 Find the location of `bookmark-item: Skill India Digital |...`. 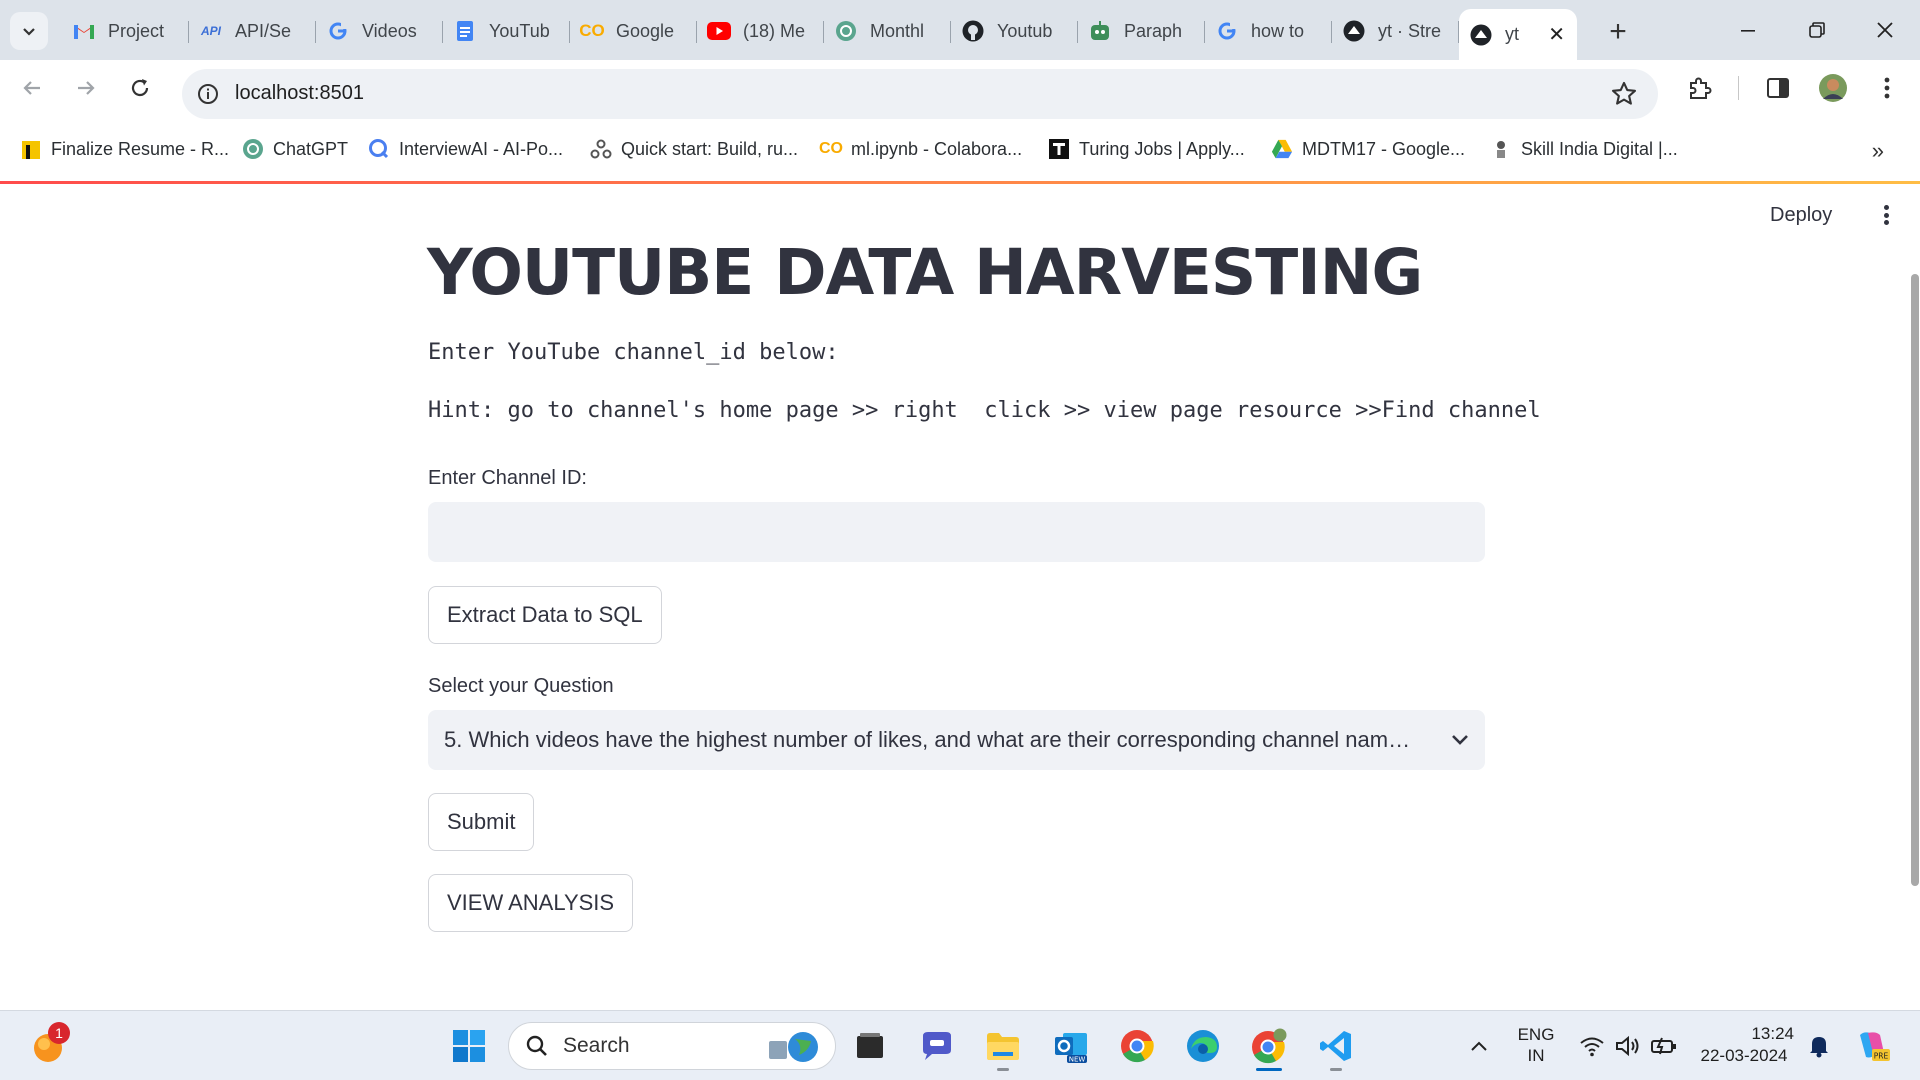

bookmark-item: Skill India Digital |... is located at coordinates (1584, 149).